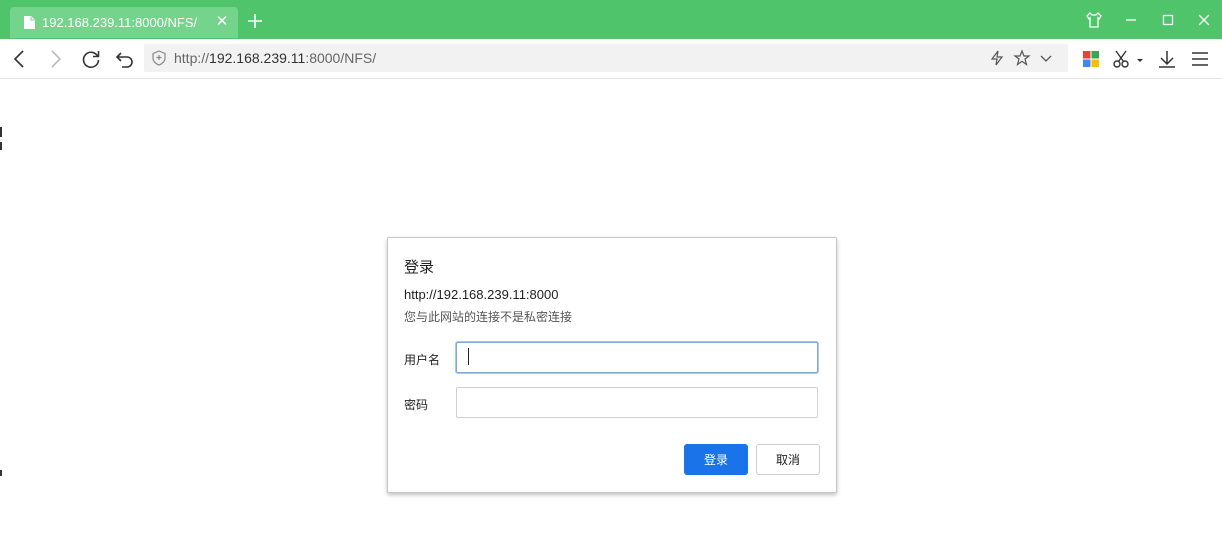 The image size is (1222, 541). I want to click on text-caret, so click(468, 356).